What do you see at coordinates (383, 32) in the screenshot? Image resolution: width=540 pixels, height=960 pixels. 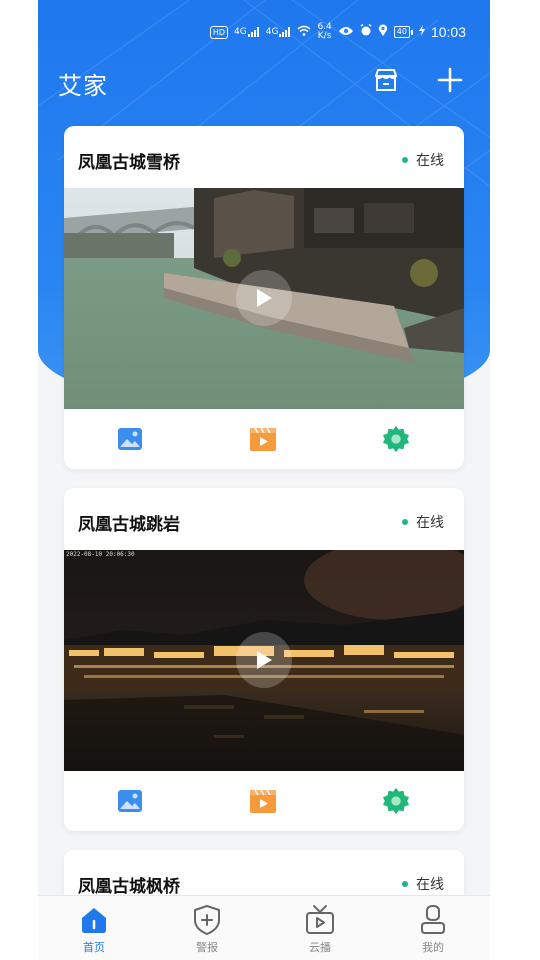 I see `location-icon` at bounding box center [383, 32].